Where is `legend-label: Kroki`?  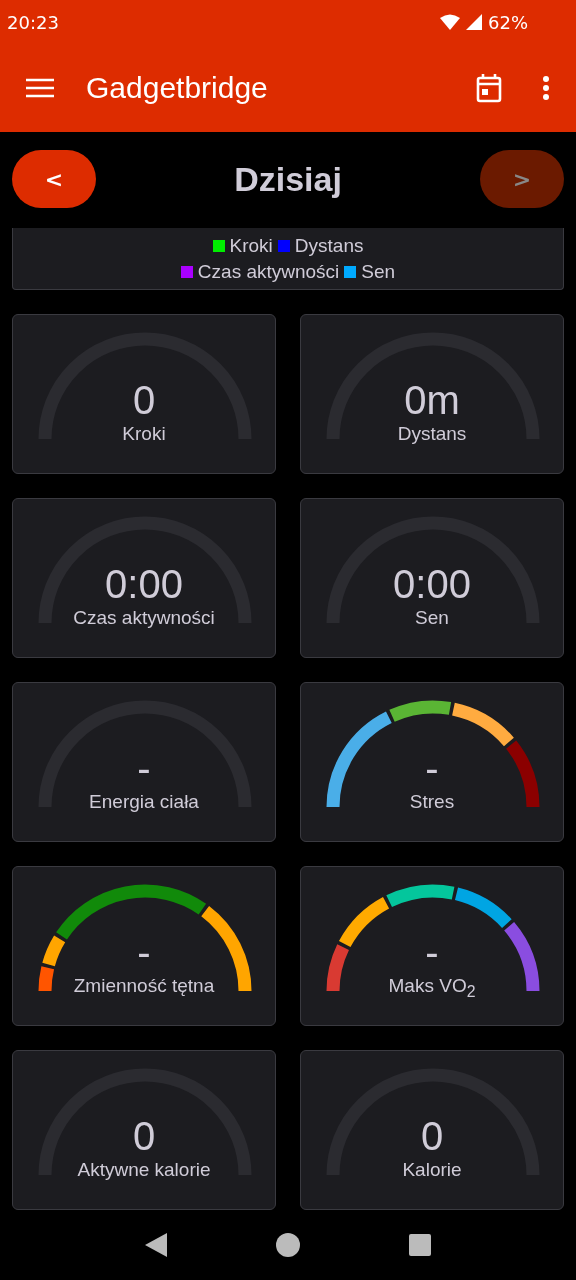
legend-label: Kroki is located at coordinates (251, 245).